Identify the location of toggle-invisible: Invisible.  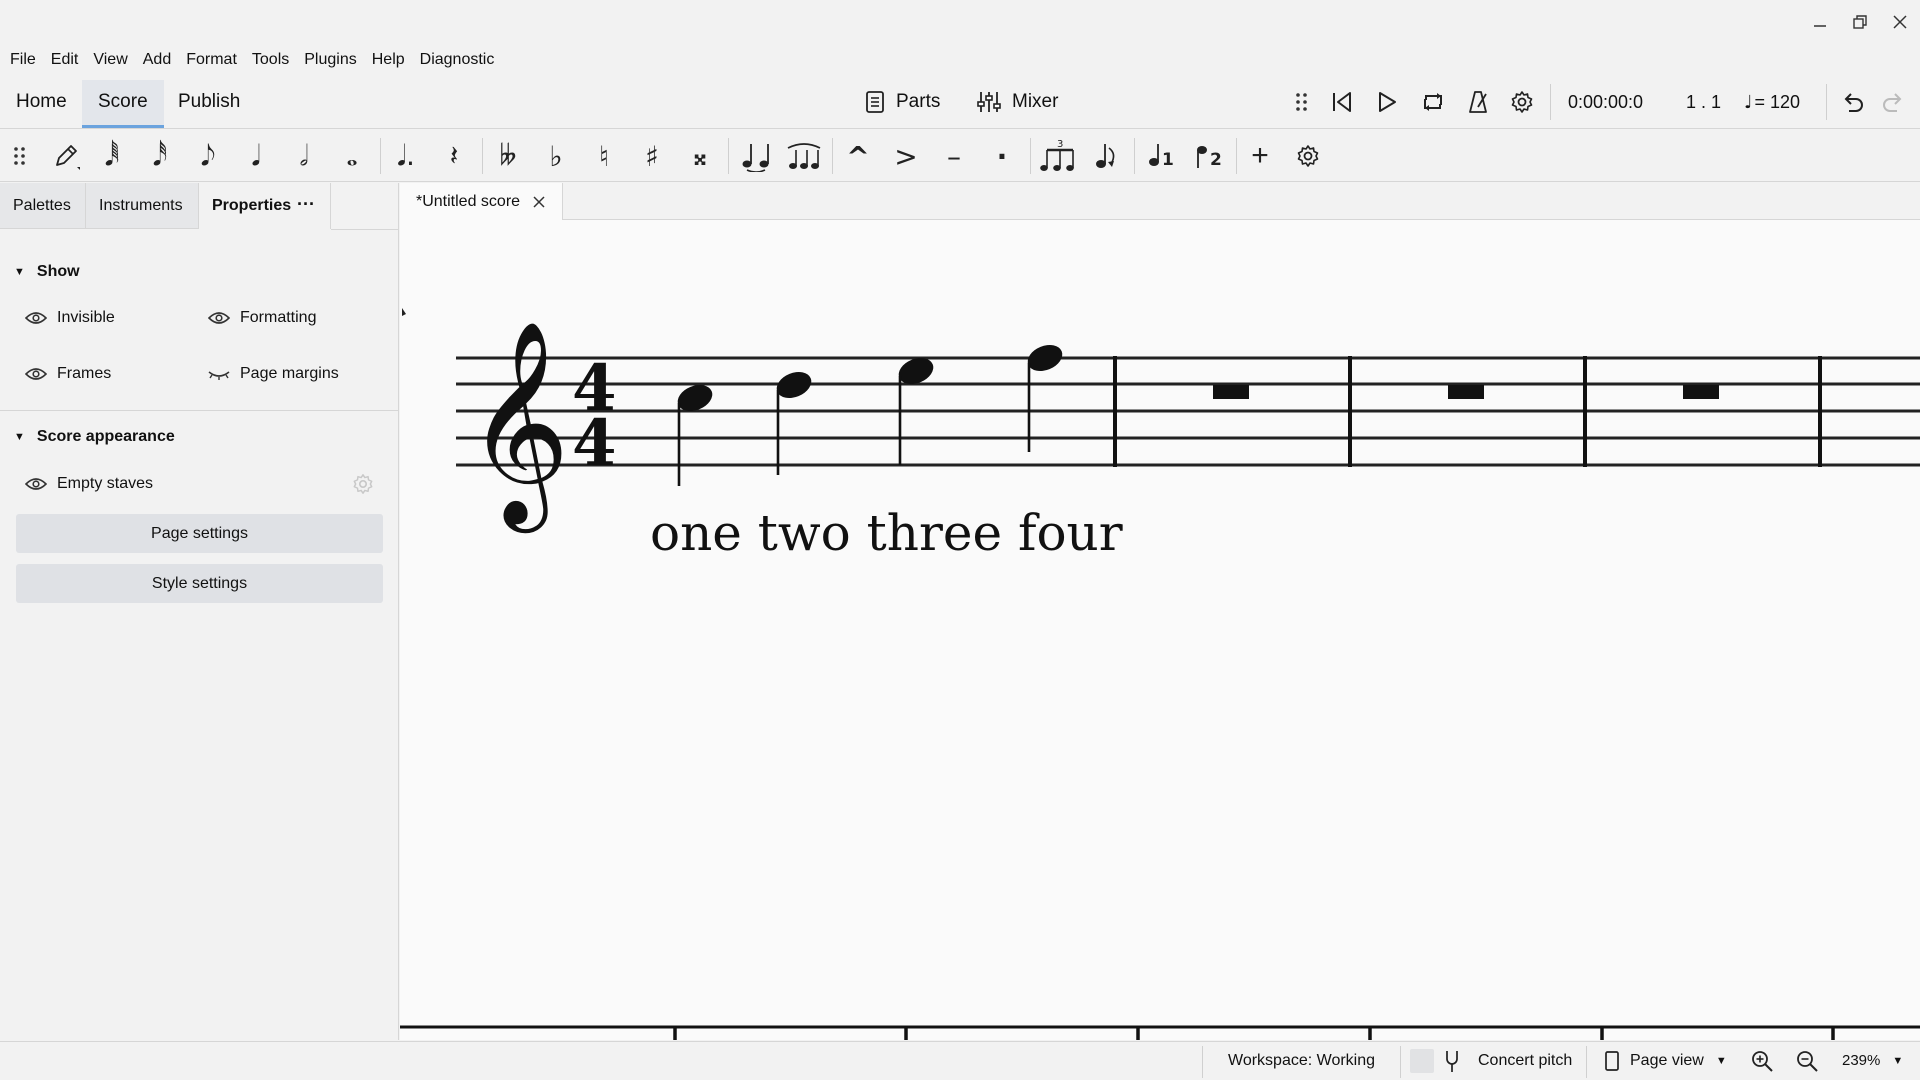
(70, 318).